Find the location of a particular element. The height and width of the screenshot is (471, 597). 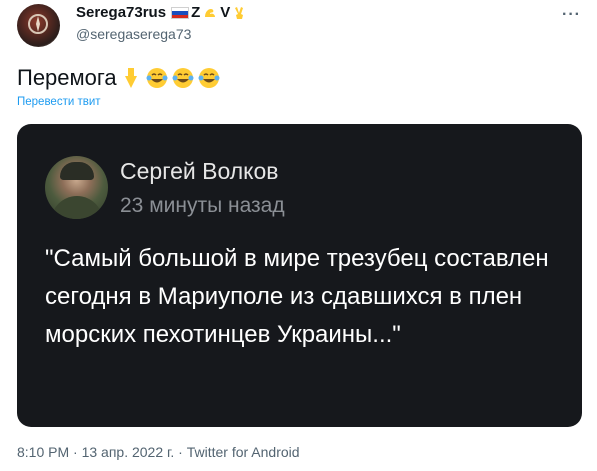

avatar-emblem-icon is located at coordinates (38, 24).